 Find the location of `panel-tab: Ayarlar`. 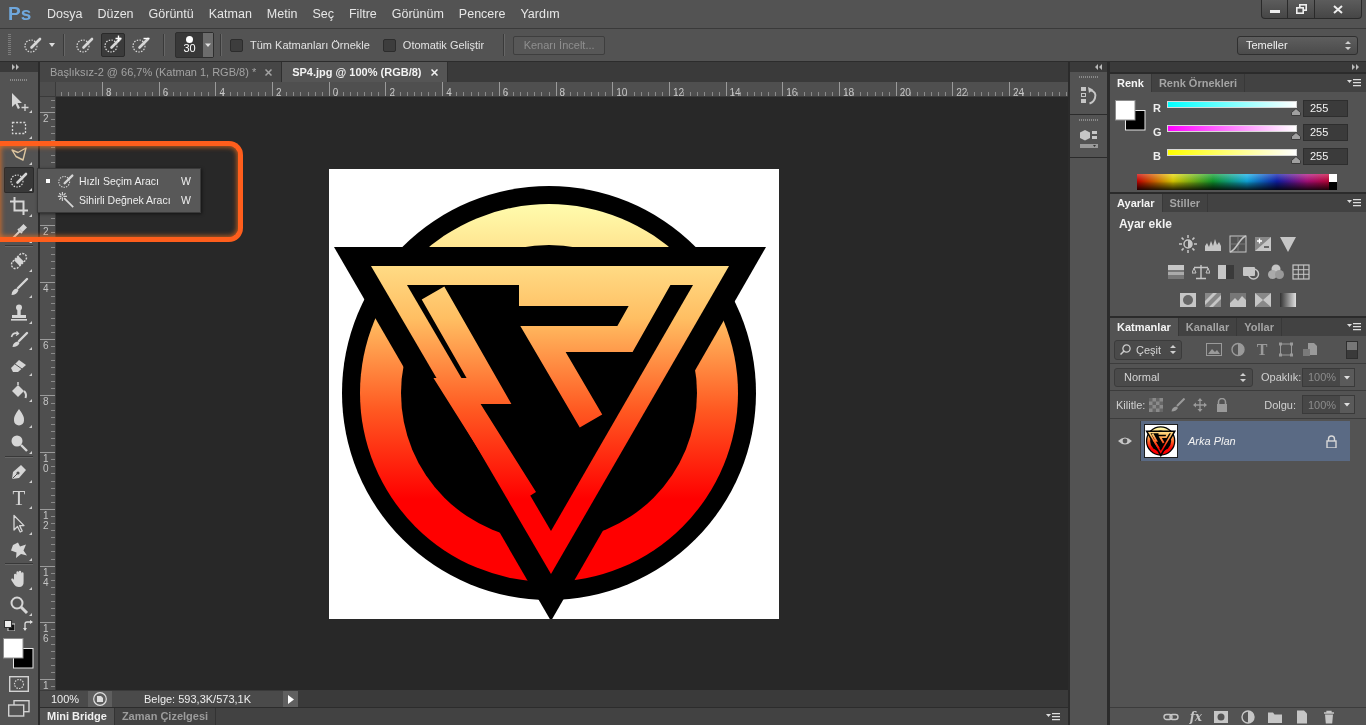

panel-tab: Ayarlar is located at coordinates (1136, 203).